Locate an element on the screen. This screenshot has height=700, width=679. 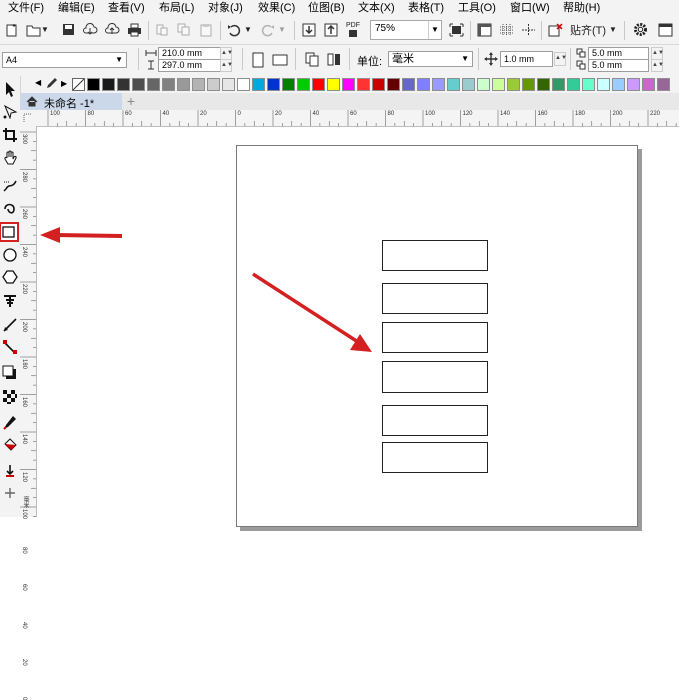
zoom-level-combo: 75% ▼ is located at coordinates (406, 30).